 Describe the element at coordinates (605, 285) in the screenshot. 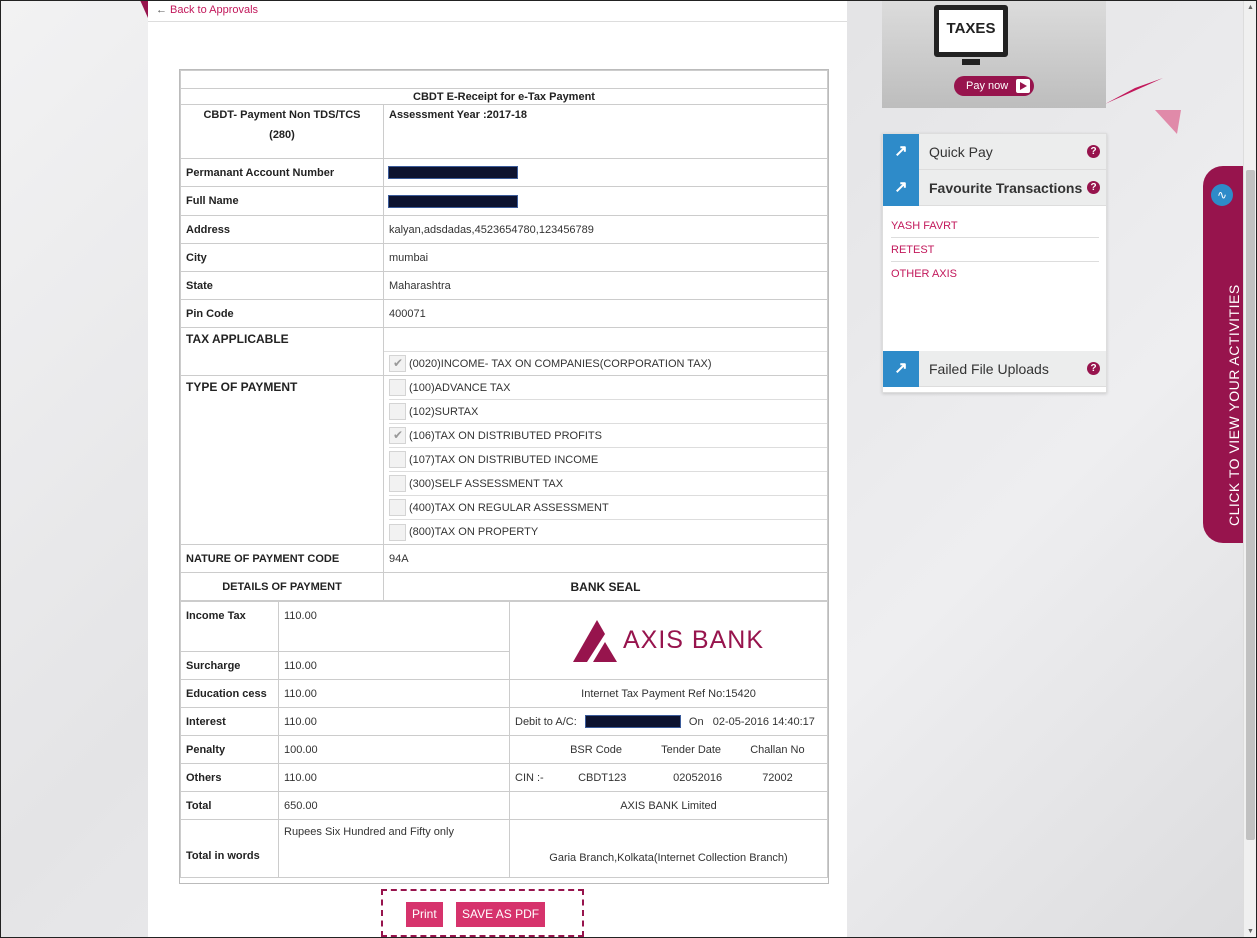

I see `field-value-state: Maharashtra` at that location.